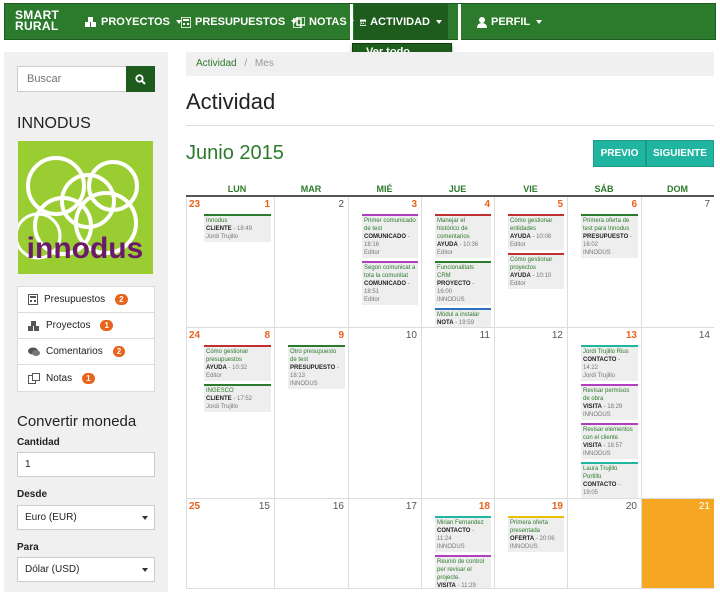 The image size is (720, 592). Describe the element at coordinates (313, 356) in the screenshot. I see `event-title: Otro presupuesto de test` at that location.